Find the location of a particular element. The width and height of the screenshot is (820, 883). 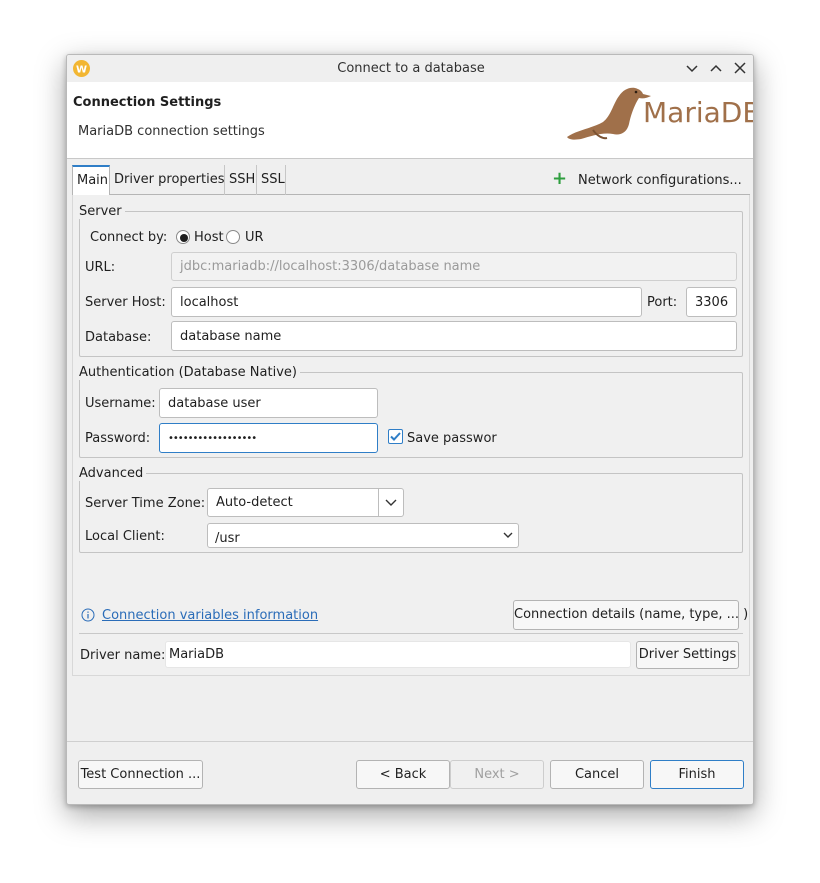

driver-name-label: Driver name: is located at coordinates (123, 655).